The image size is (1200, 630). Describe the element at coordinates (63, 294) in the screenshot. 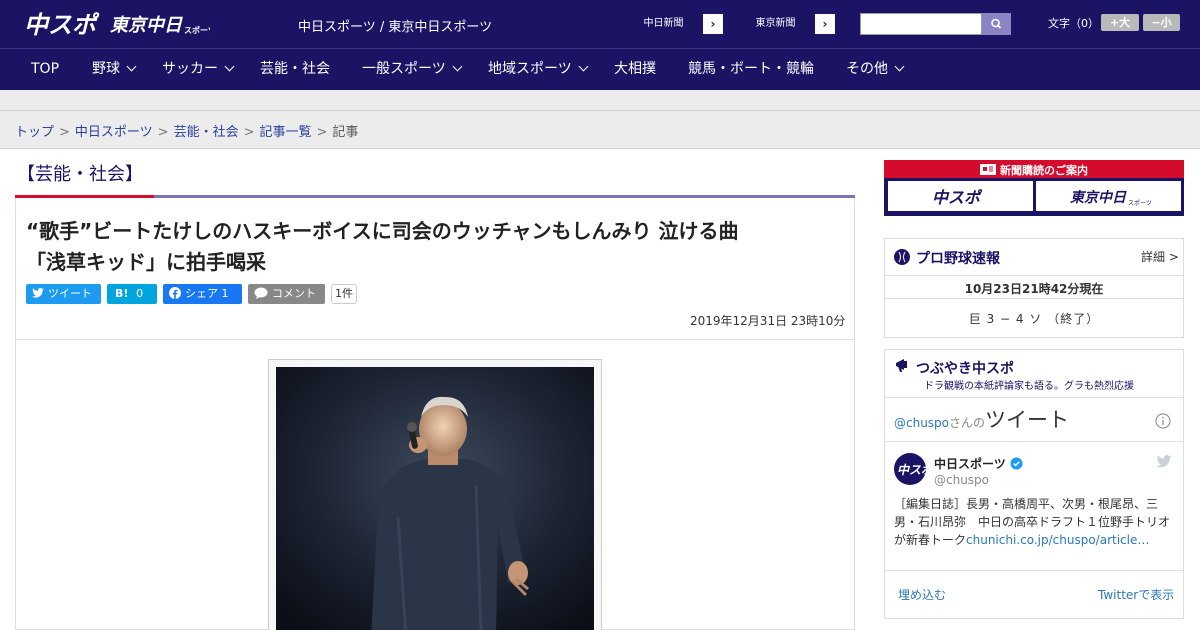

I see `tweet-button: ツイート` at that location.